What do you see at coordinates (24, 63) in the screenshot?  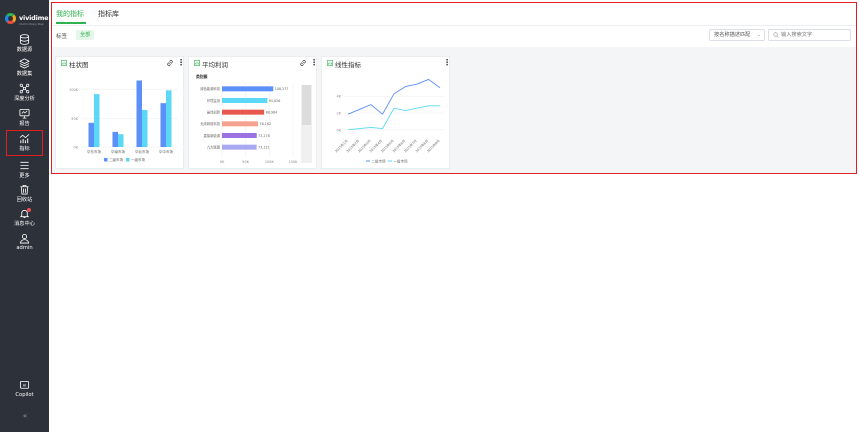 I see `dataset-layers-icon` at bounding box center [24, 63].